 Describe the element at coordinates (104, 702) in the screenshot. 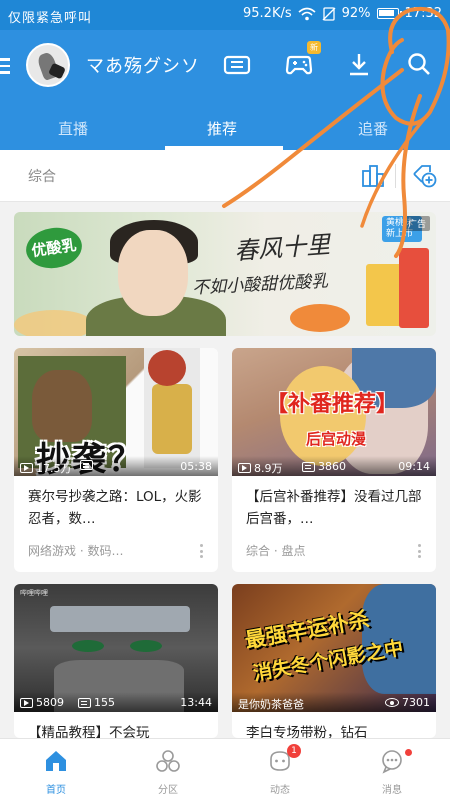

I see `comment-count: 155` at that location.